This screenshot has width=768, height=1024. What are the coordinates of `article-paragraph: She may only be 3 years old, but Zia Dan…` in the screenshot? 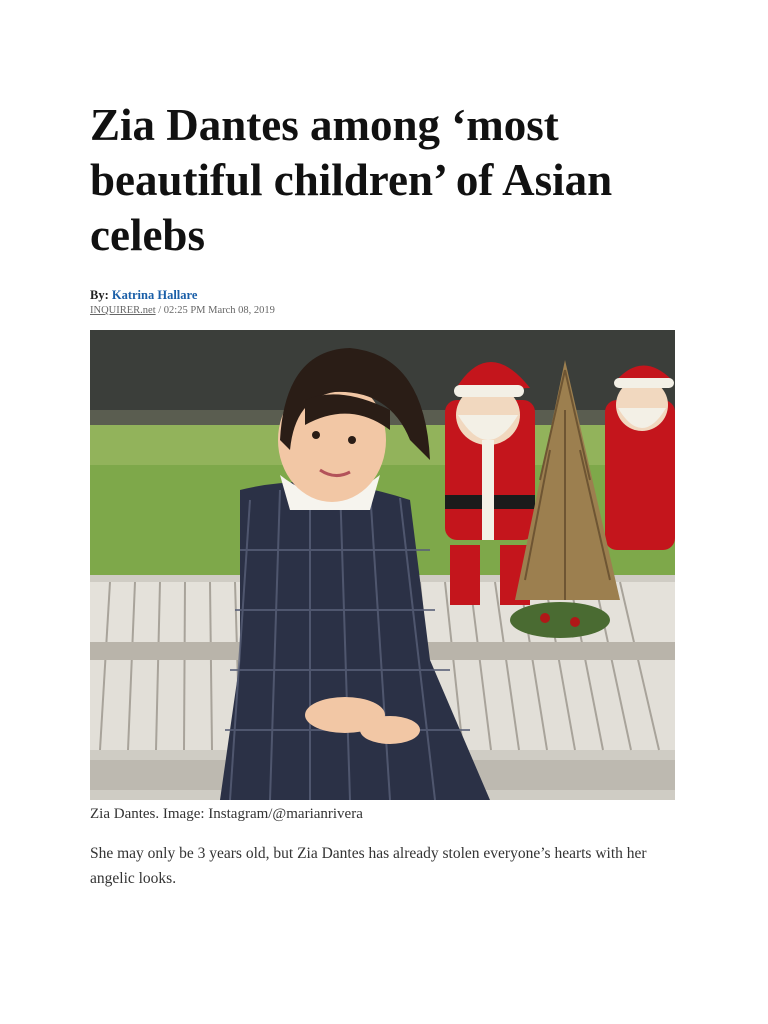 It's located at (368, 866).